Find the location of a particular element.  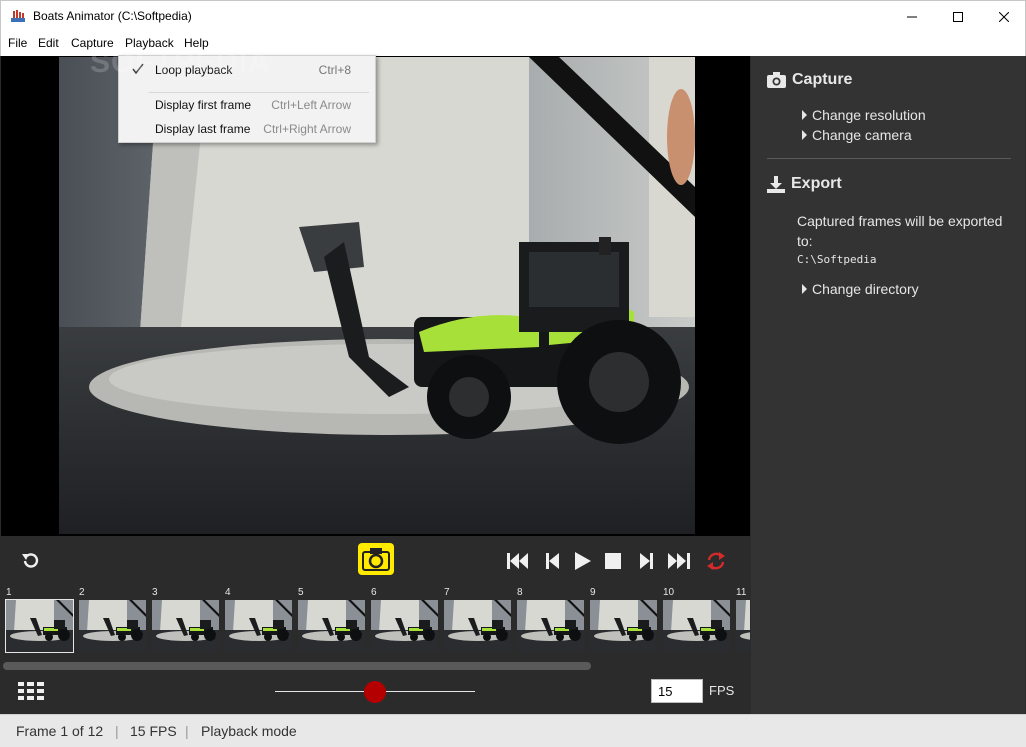

stop-button is located at coordinates (613, 561).